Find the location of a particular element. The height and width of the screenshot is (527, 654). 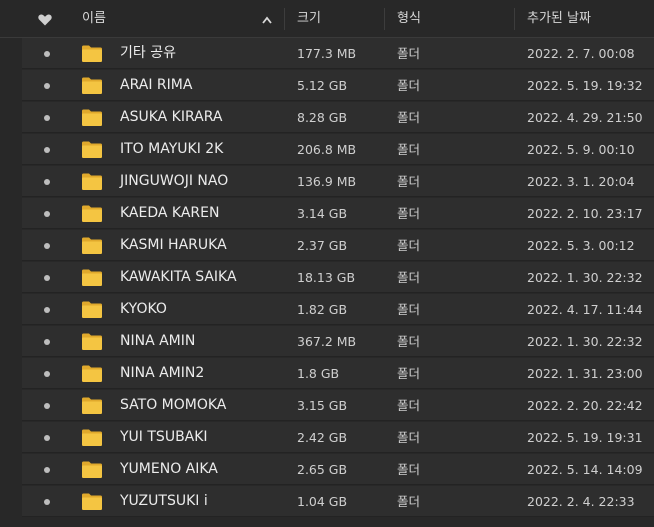

list-item: YUI TSUBAKI 2.42 GB 폴더 2022. 5. 19. 19:31 is located at coordinates (338, 437).